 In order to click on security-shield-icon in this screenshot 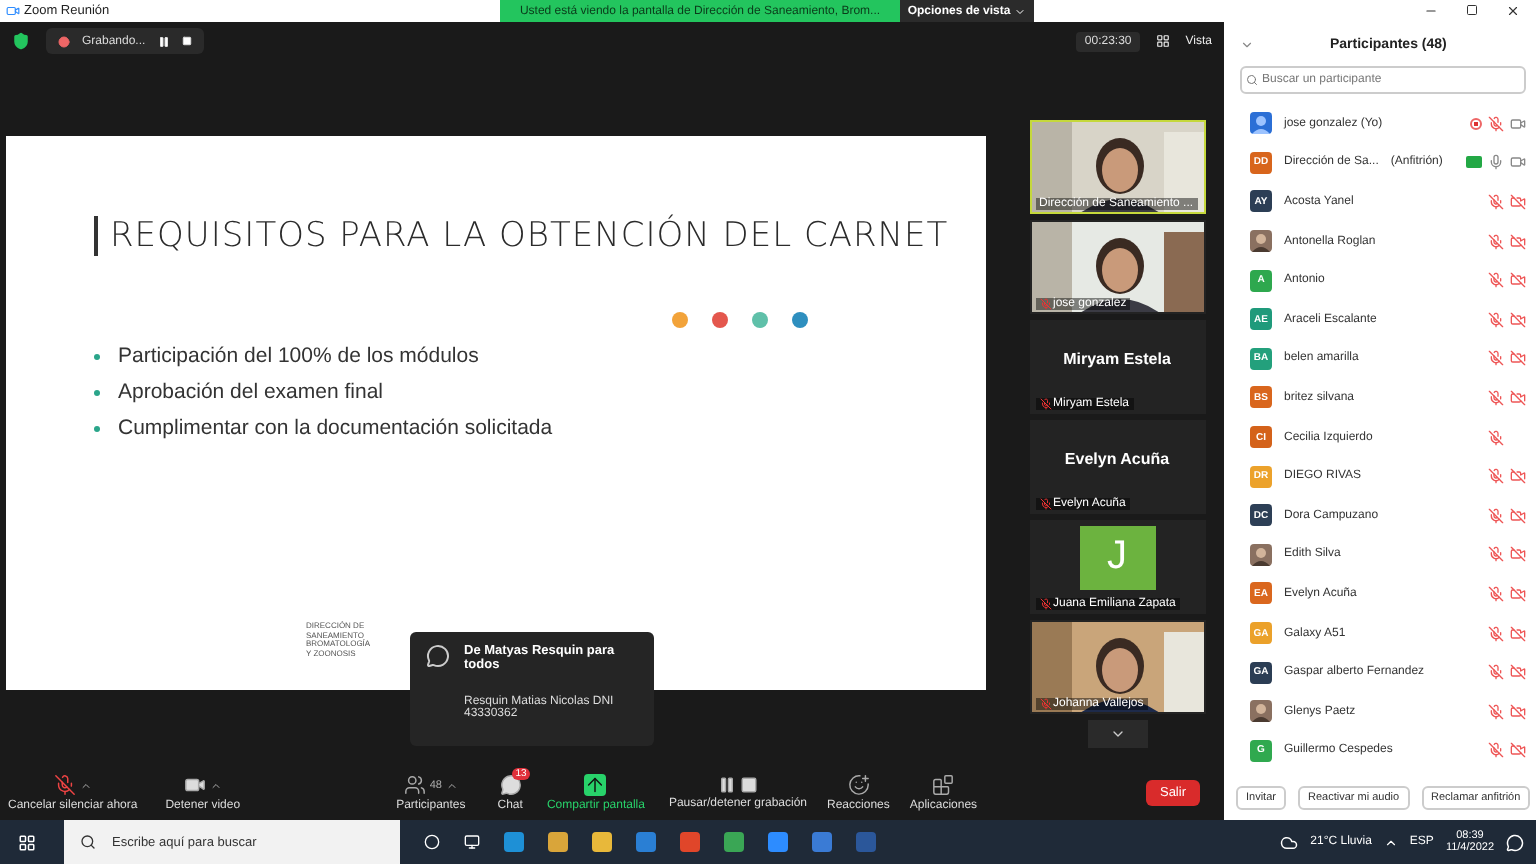, I will do `click(21, 41)`.